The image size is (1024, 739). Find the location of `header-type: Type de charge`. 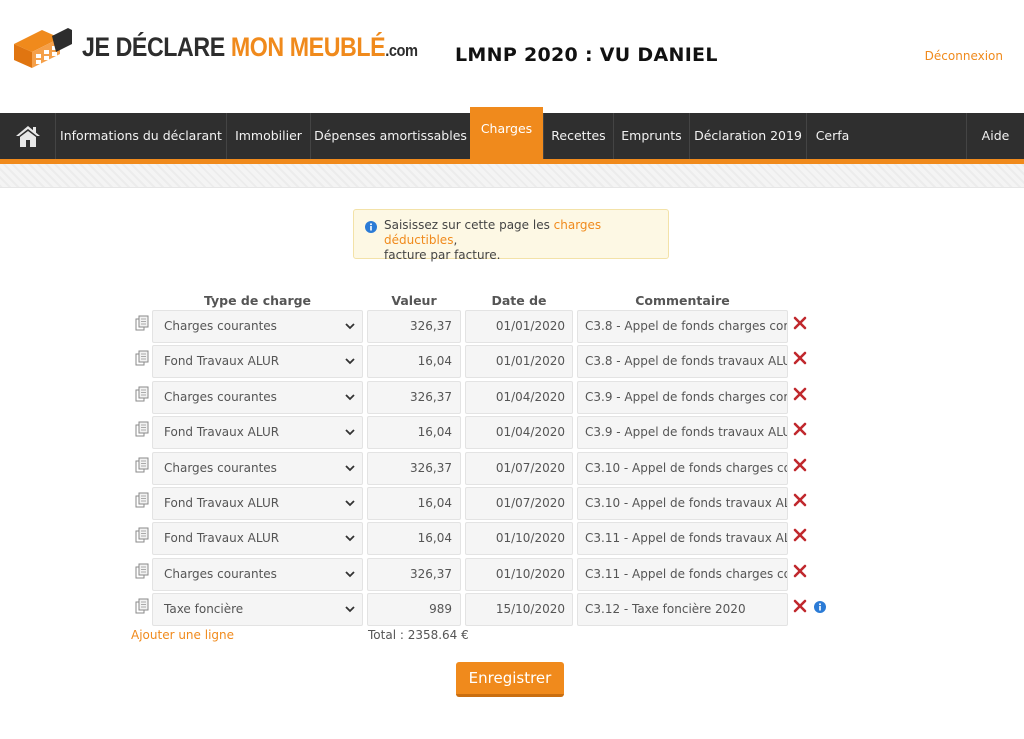

header-type: Type de charge is located at coordinates (257, 300).